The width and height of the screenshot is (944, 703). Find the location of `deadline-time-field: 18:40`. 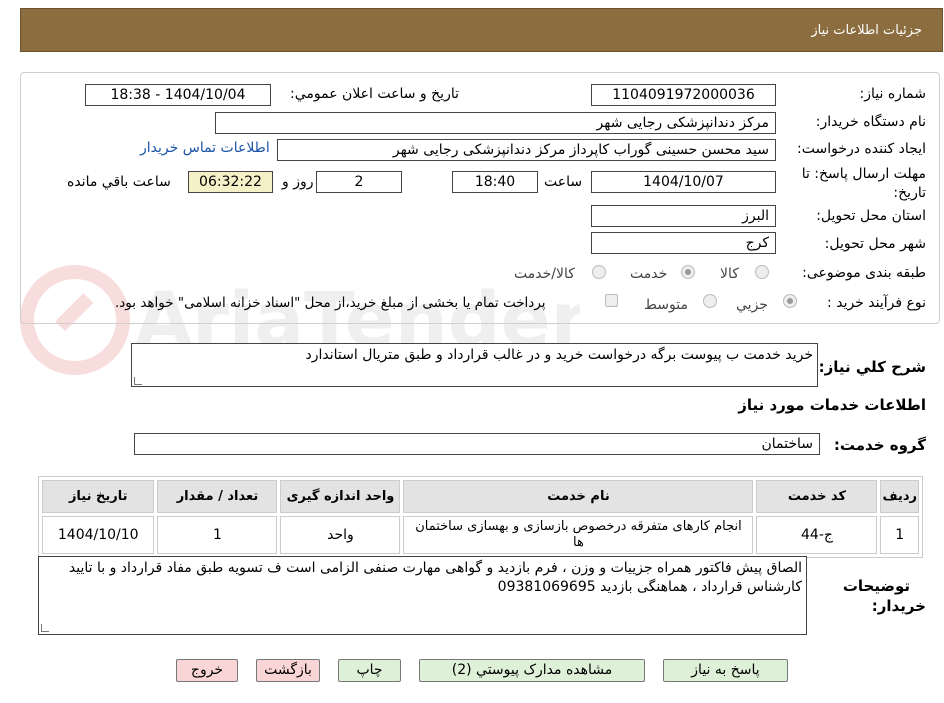

deadline-time-field: 18:40 is located at coordinates (495, 182).